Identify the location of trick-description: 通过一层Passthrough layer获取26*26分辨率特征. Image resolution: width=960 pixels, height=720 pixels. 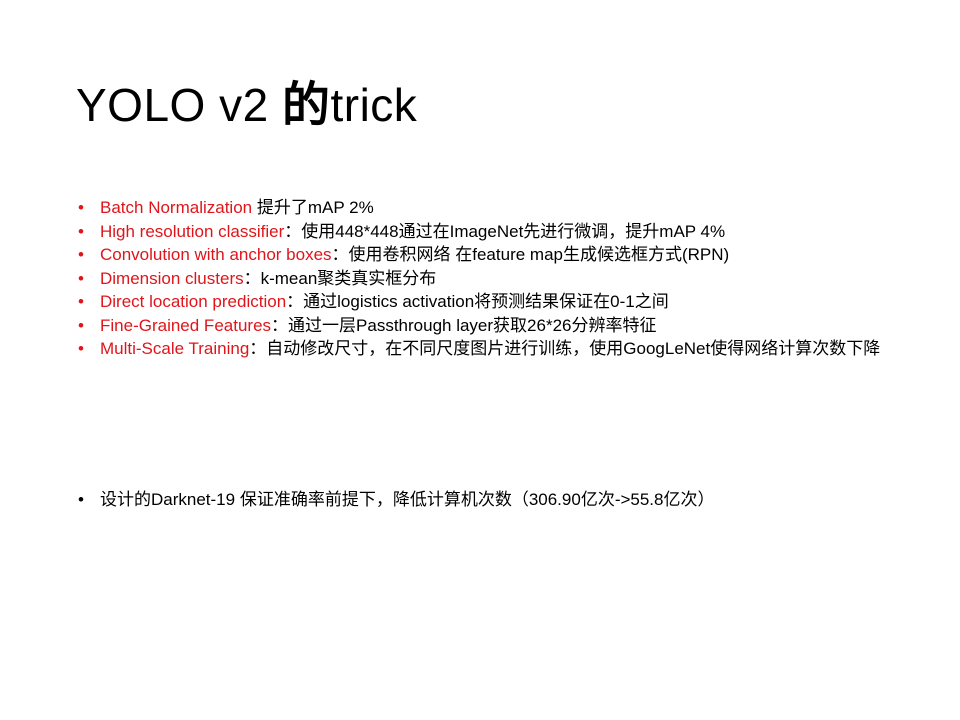
(472, 325).